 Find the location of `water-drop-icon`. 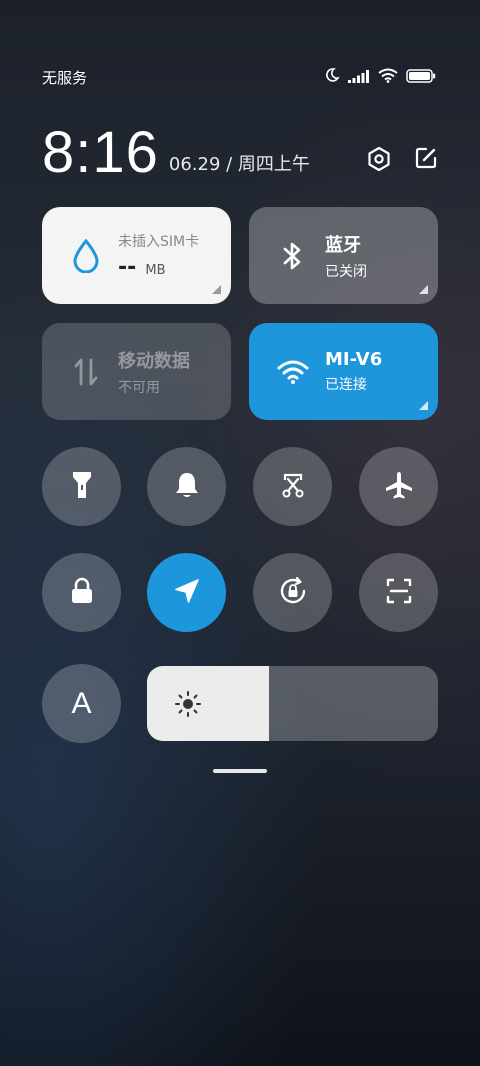

water-drop-icon is located at coordinates (86, 255).